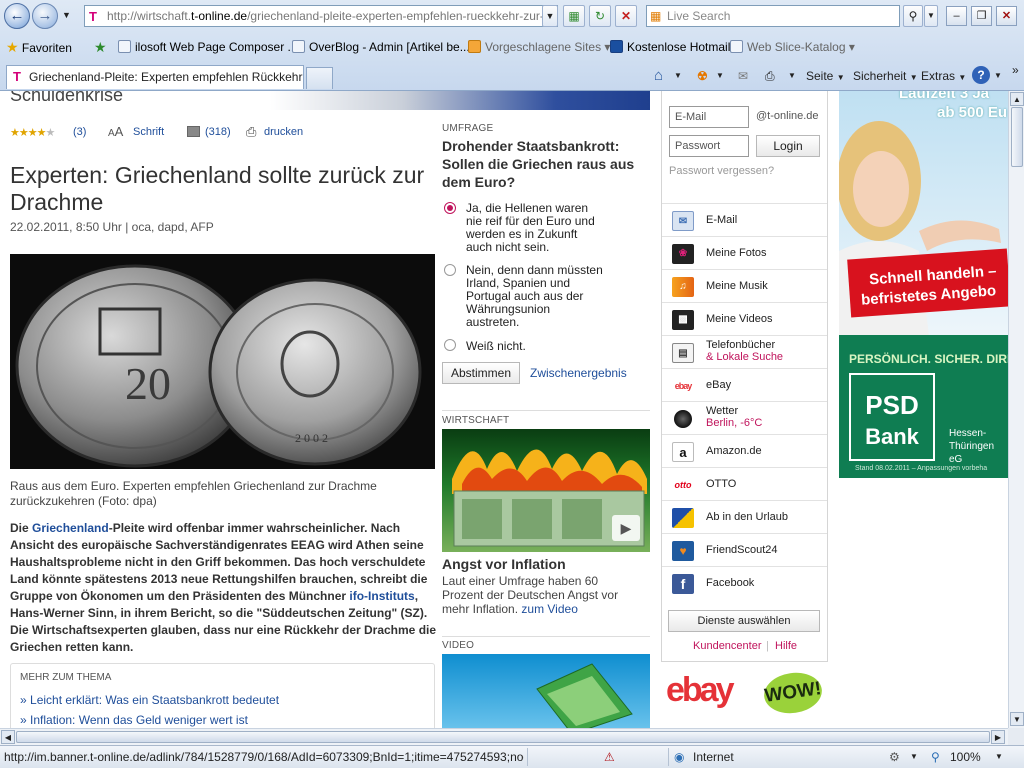 The width and height of the screenshot is (1024, 768). Describe the element at coordinates (17, 16) in the screenshot. I see `back-button: ←` at that location.